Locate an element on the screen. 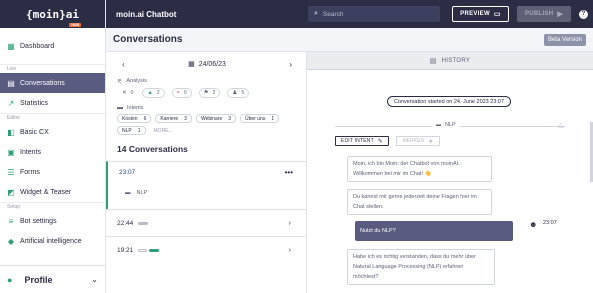  sidebar-item-label: Intents is located at coordinates (31, 152).